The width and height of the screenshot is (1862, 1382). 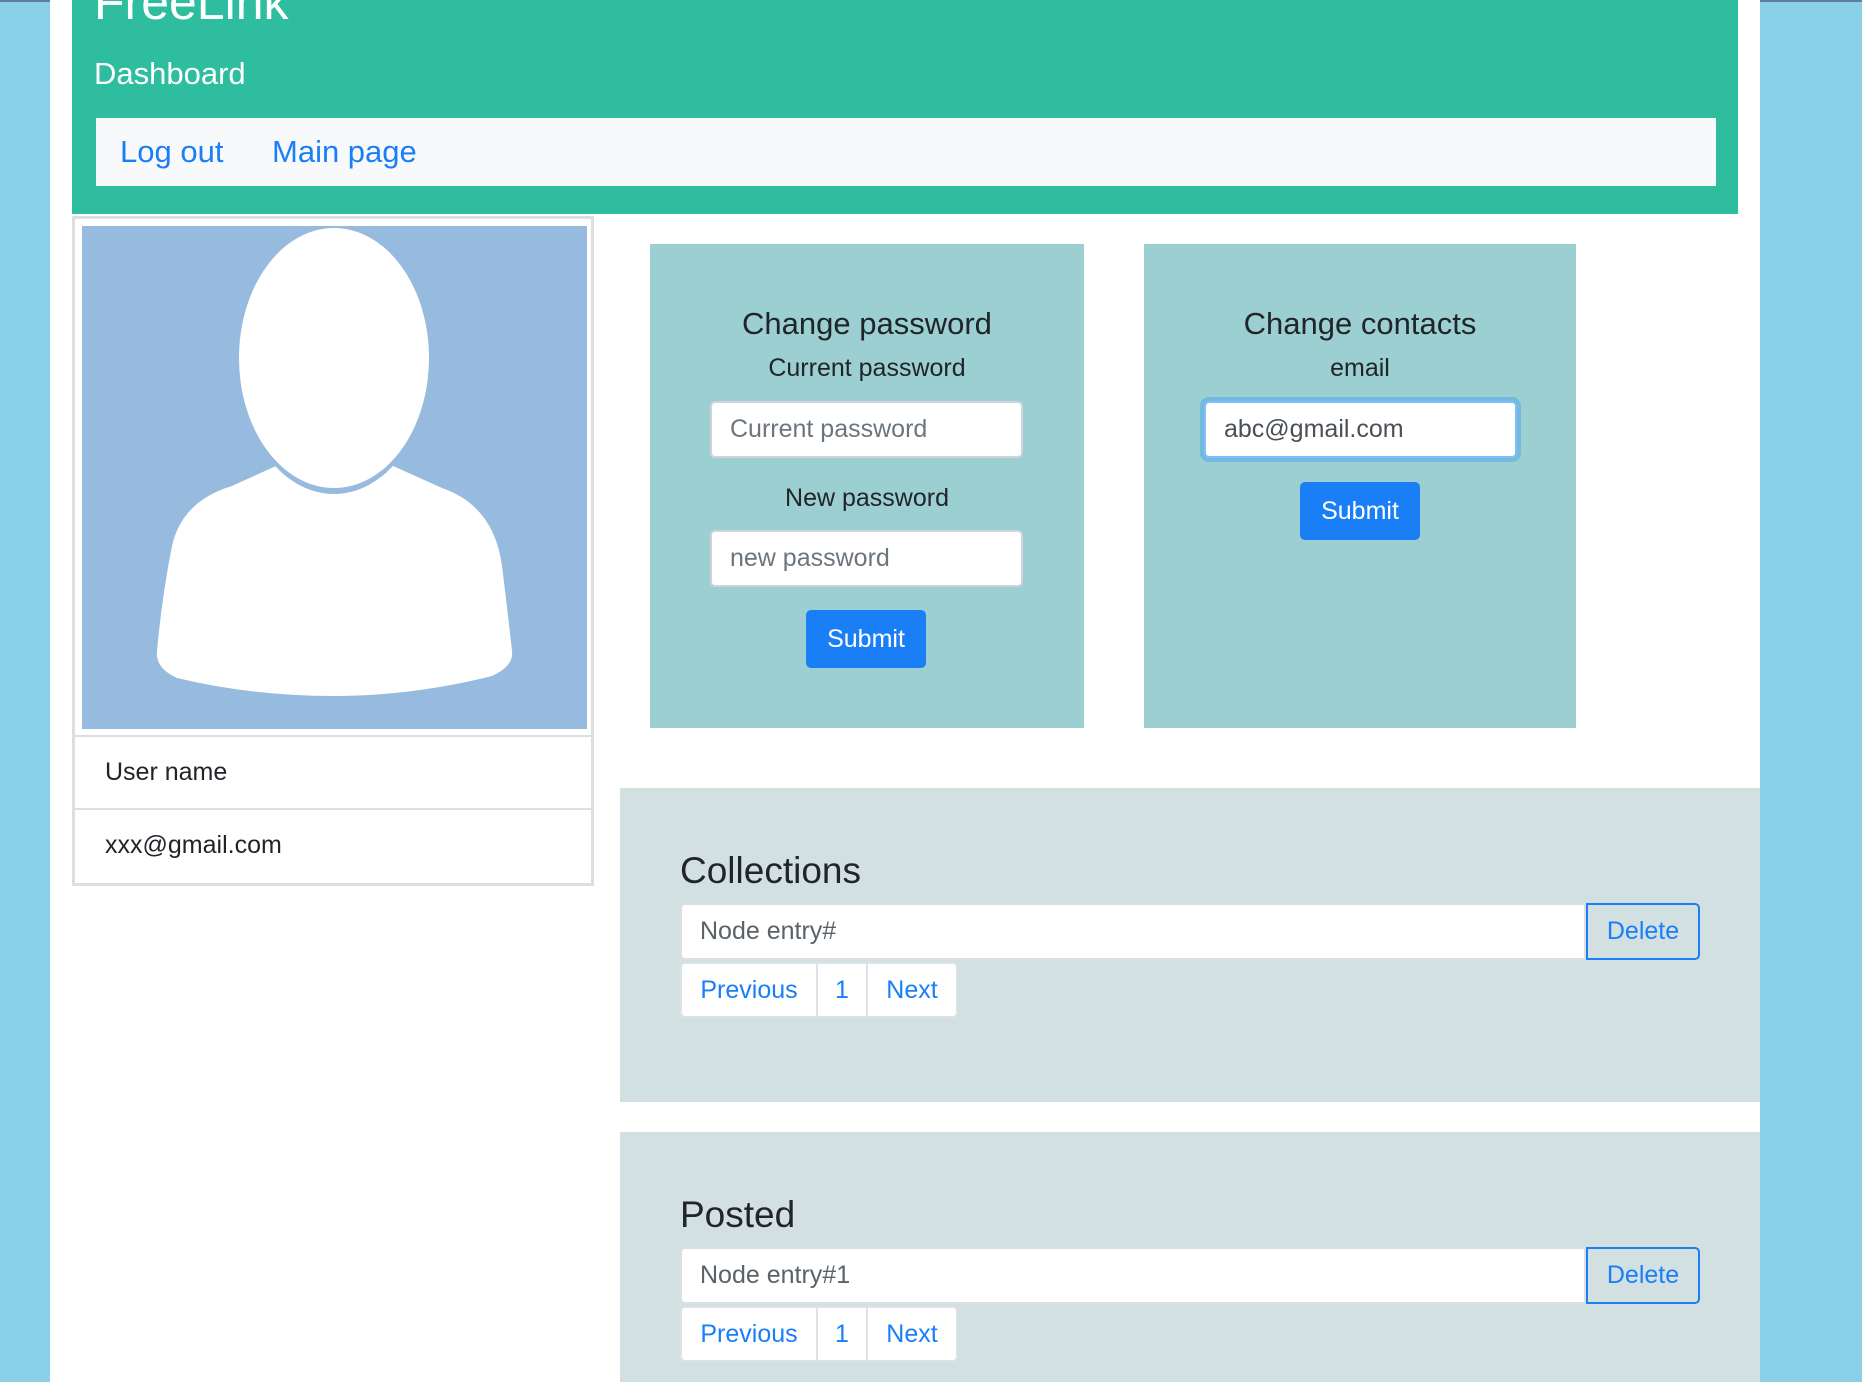 I want to click on current-password-label: Current password, so click(x=867, y=368).